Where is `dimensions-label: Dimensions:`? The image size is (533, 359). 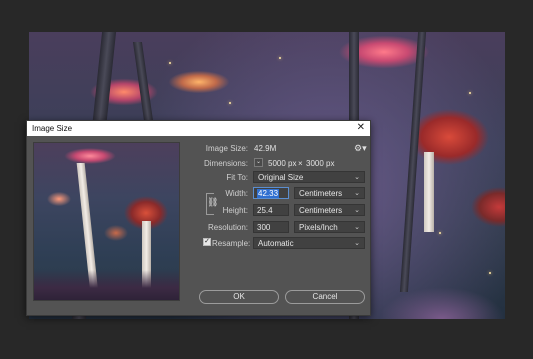
dimensions-label: Dimensions: is located at coordinates (225, 163).